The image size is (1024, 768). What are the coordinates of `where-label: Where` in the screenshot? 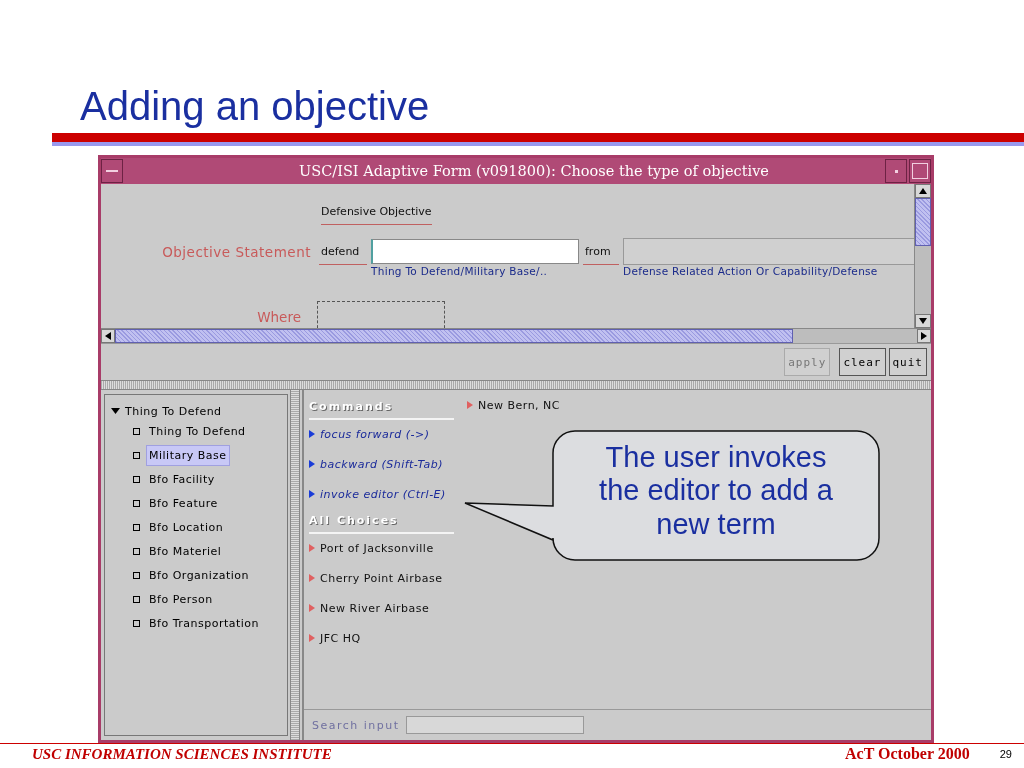 It's located at (278, 318).